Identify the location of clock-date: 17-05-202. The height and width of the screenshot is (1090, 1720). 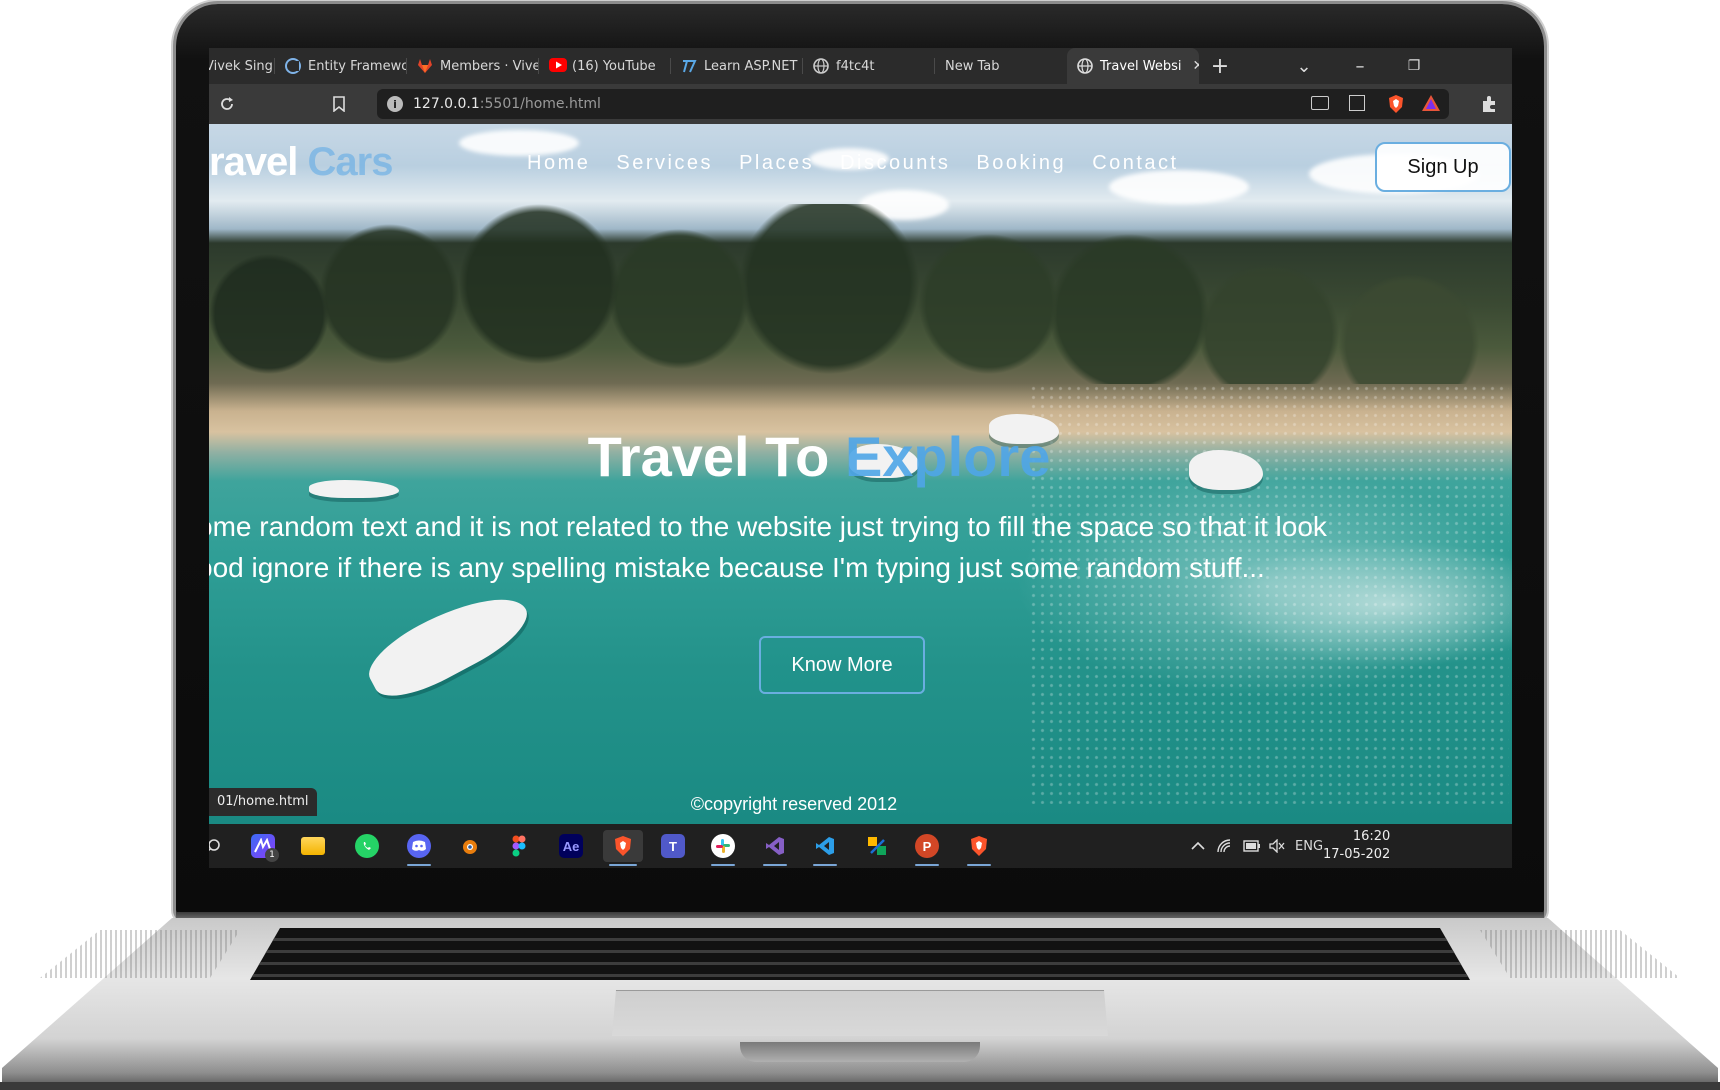
(1357, 854).